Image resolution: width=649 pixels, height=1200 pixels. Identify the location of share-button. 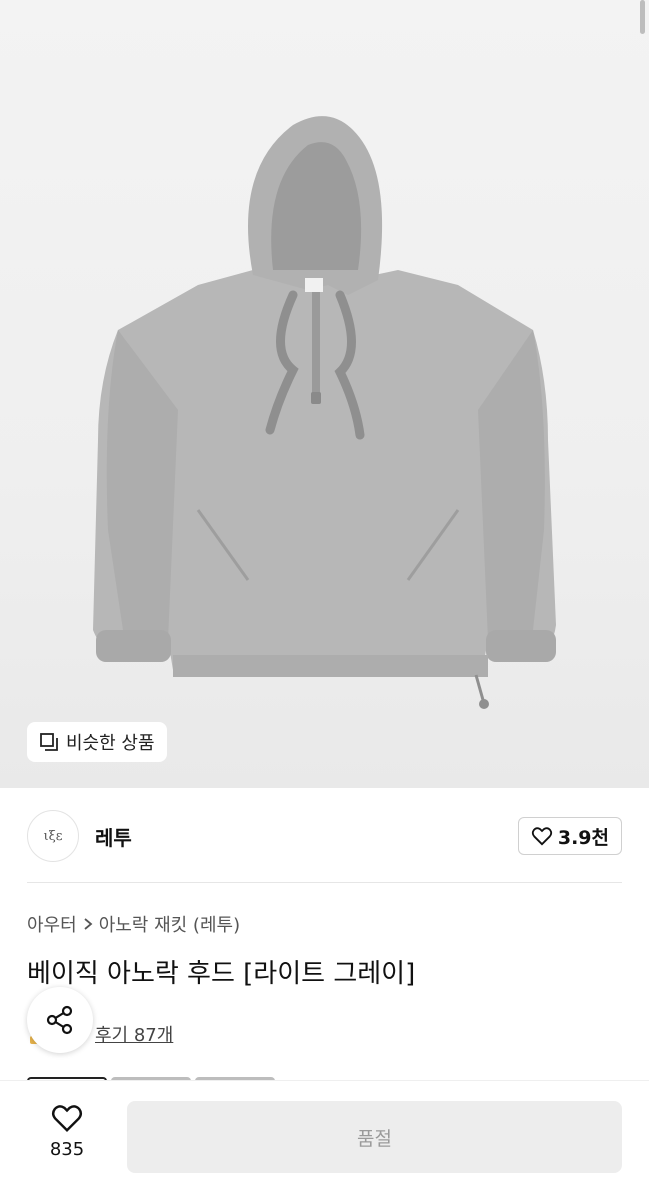
(60, 1020).